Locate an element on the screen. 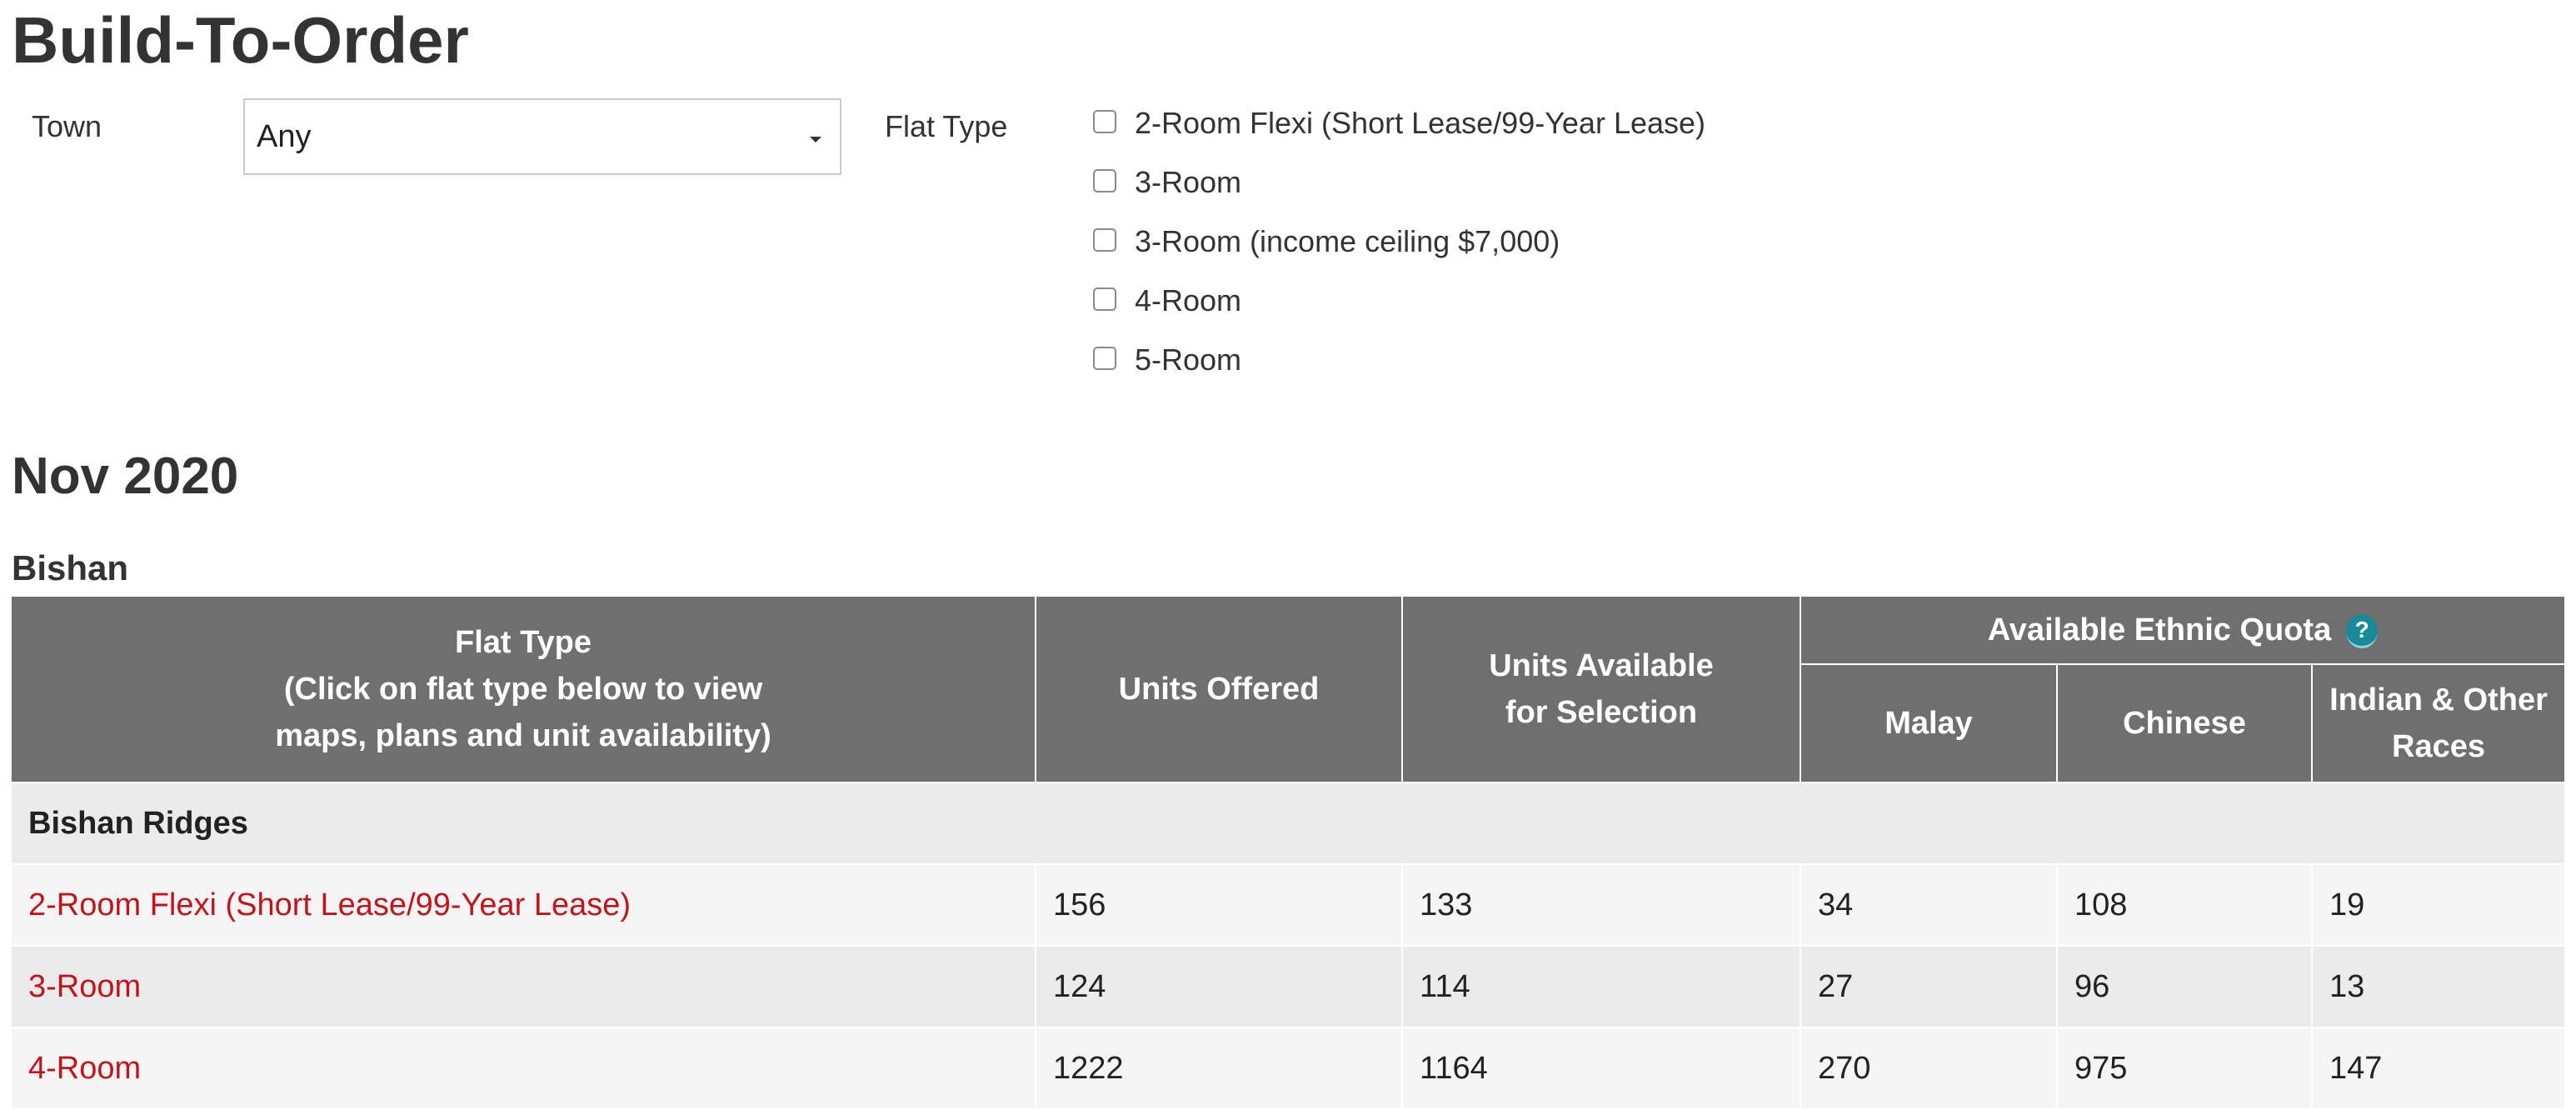  chevron-down-icon is located at coordinates (815, 139).